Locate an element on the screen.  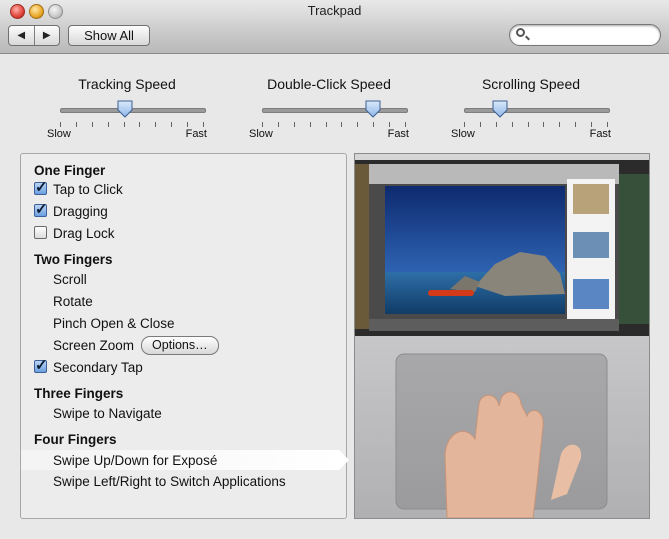
pinch-gesture-item: Pinch Open & Close is located at coordinates (114, 323).